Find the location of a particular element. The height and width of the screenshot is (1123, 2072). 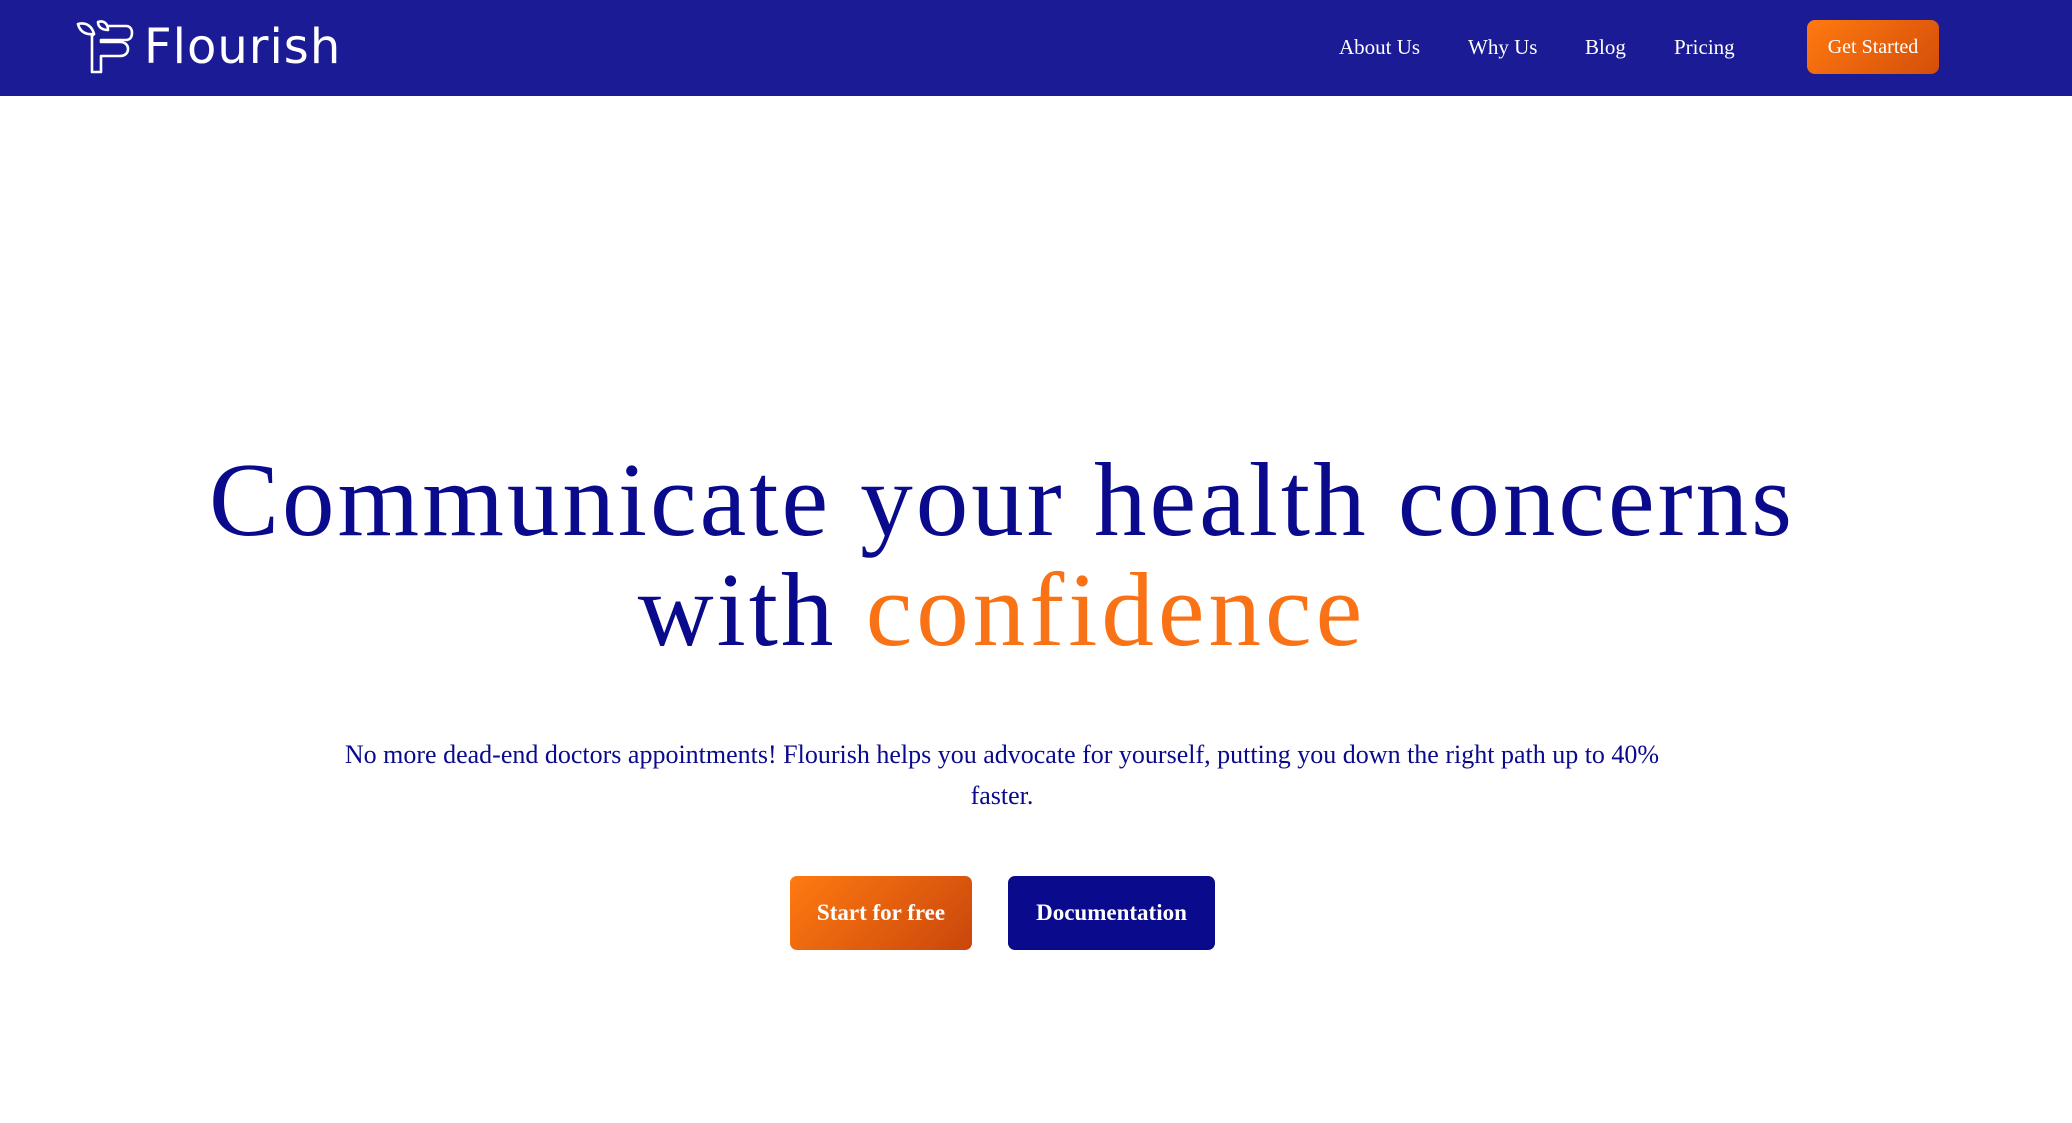

brand-logo: Flourish is located at coordinates (207, 47).